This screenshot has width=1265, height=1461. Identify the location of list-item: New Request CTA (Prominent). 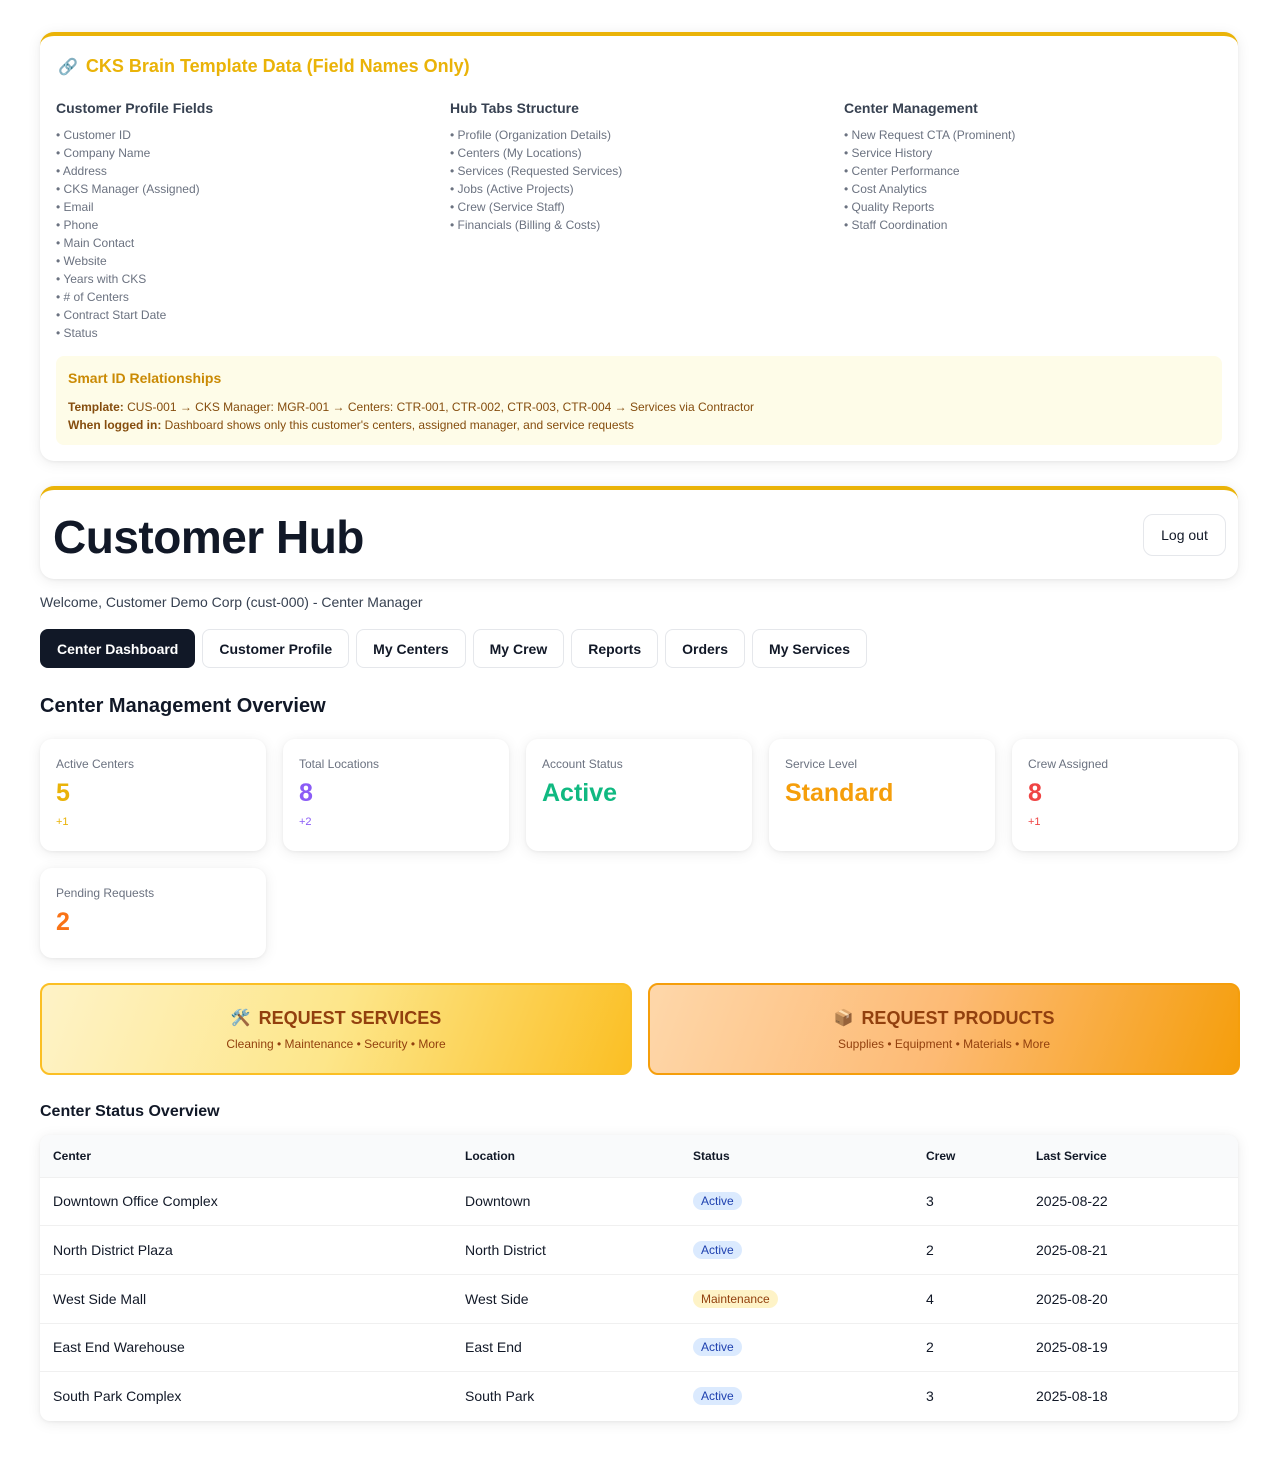
(1034, 135).